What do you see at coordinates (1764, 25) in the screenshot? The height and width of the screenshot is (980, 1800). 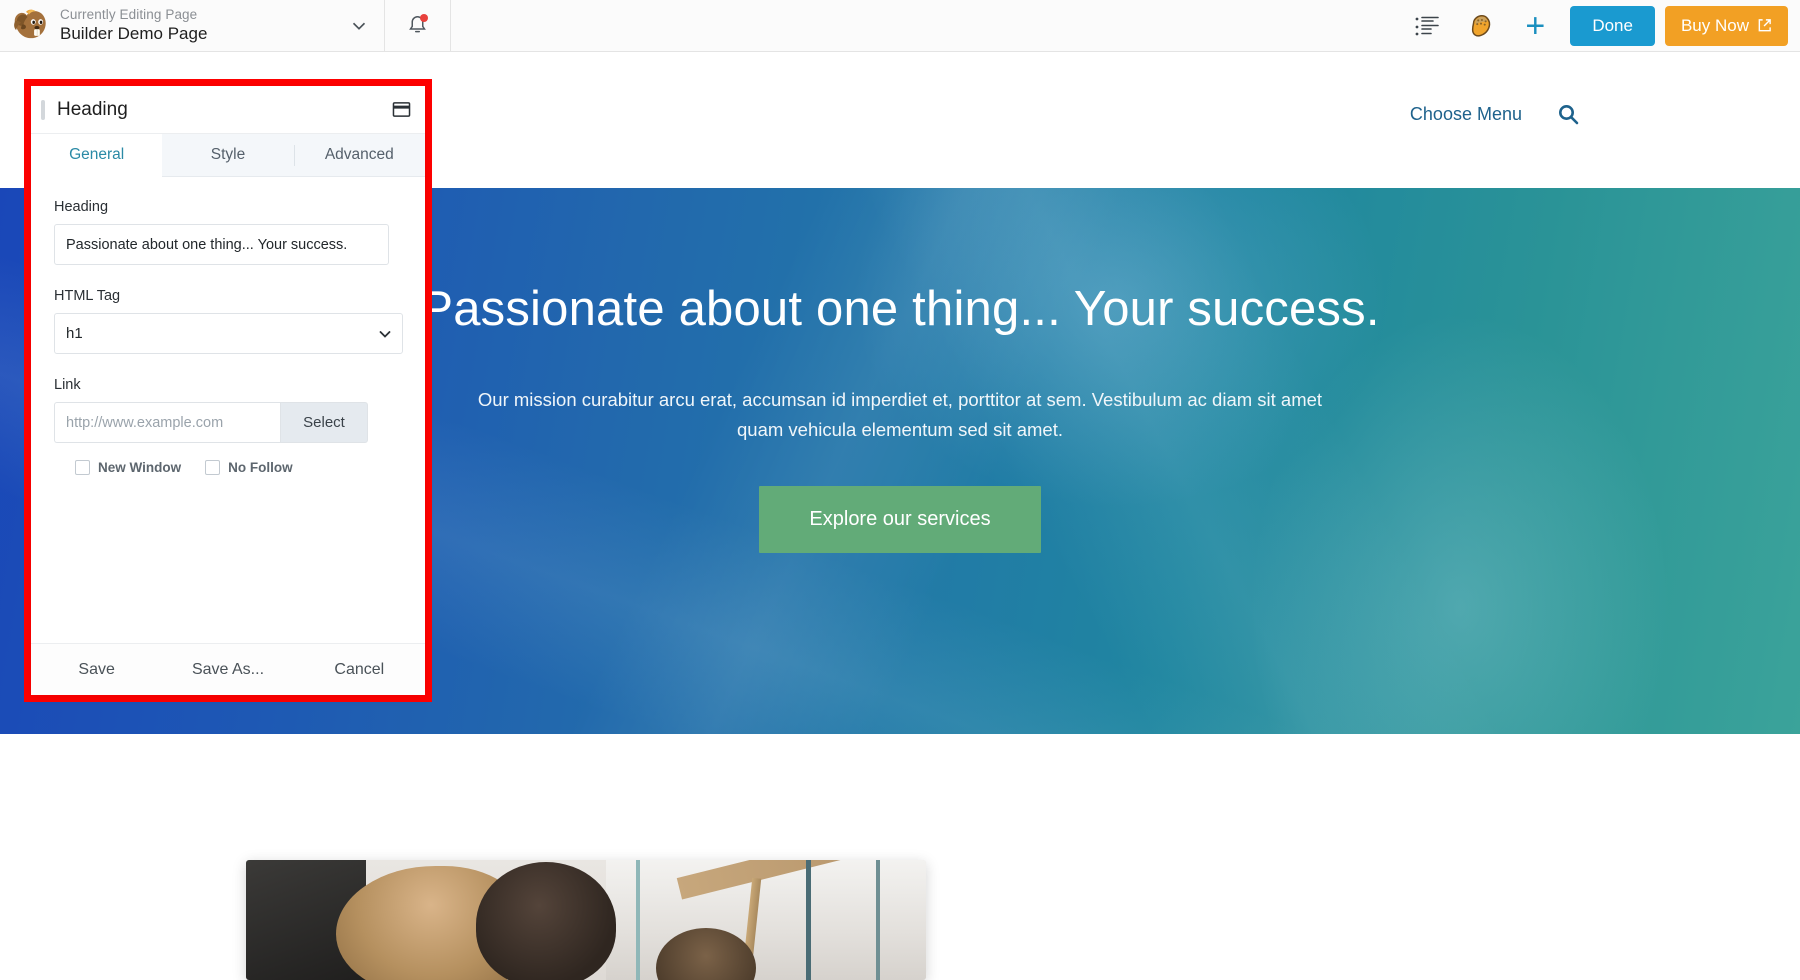 I see `external-link-icon` at bounding box center [1764, 25].